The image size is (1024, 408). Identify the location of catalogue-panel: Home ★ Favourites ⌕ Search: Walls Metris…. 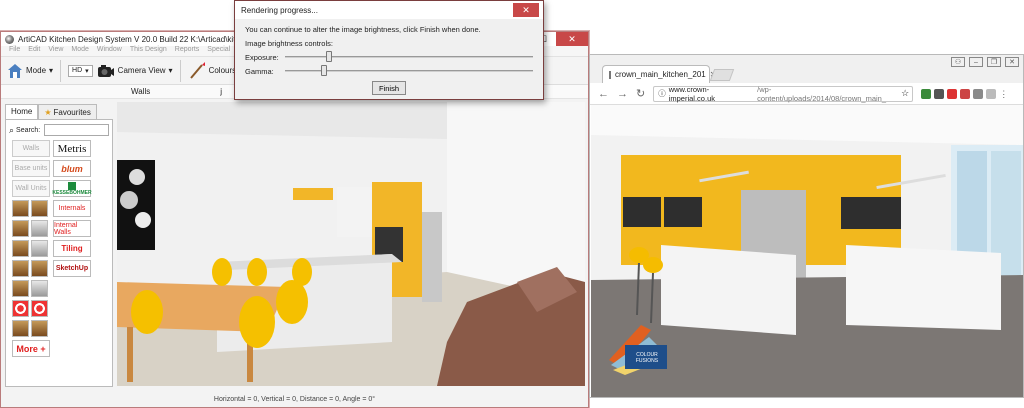
(59, 246).